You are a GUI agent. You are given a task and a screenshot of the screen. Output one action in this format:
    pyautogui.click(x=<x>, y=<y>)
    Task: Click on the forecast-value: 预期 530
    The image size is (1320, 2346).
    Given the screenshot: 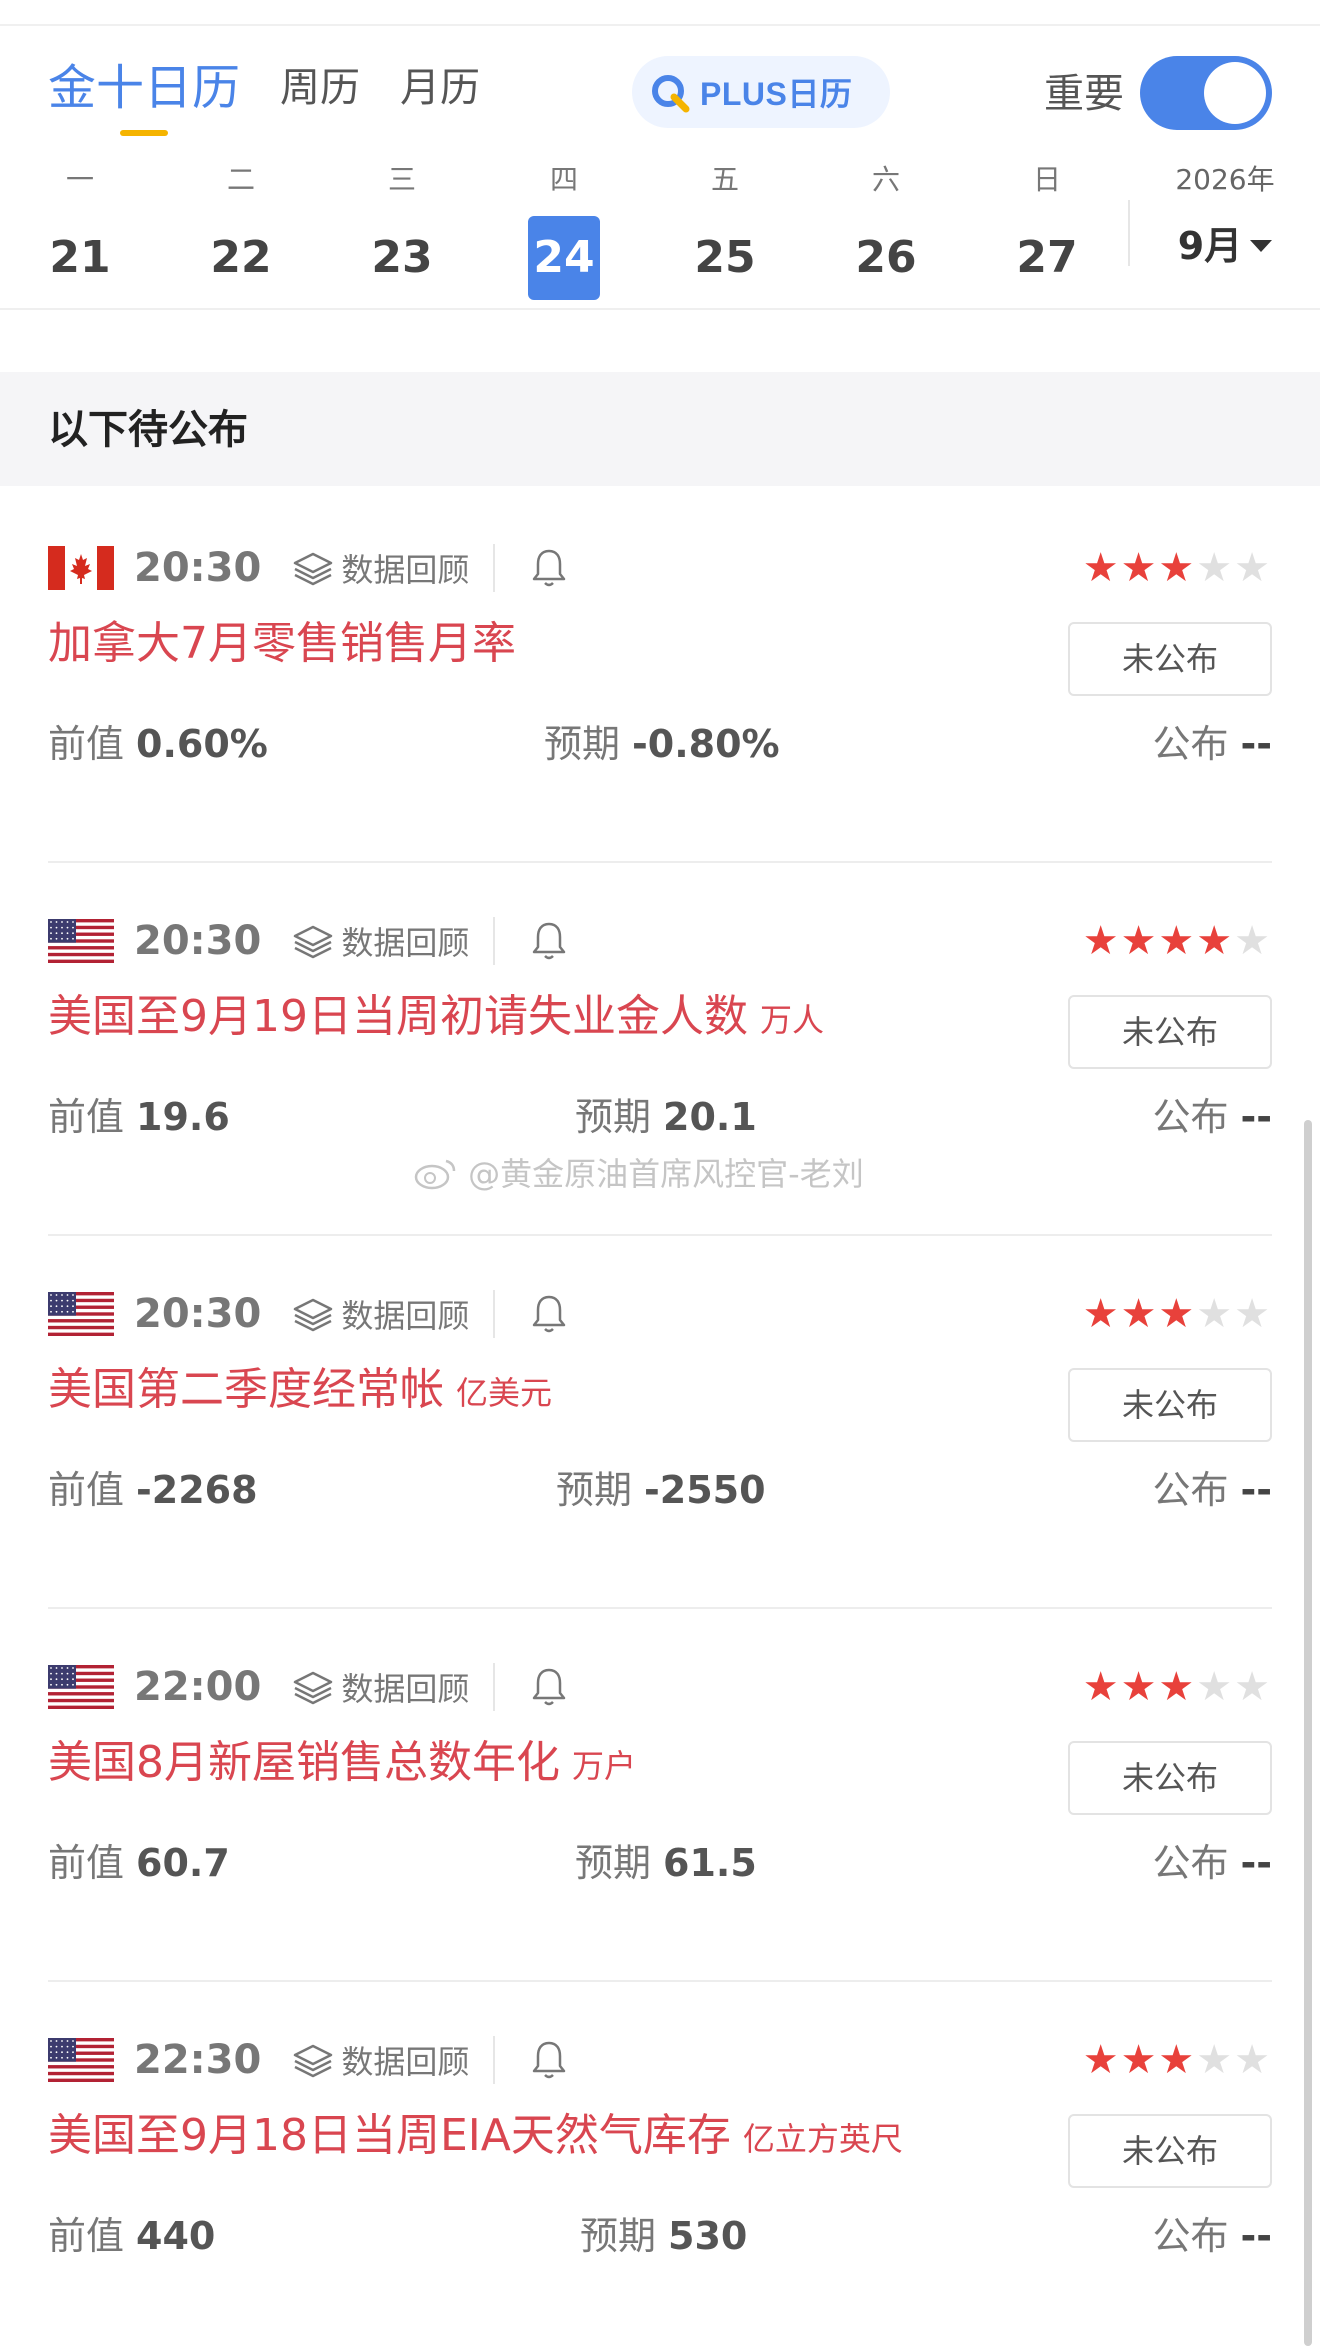 What is the action you would take?
    pyautogui.click(x=663, y=2236)
    